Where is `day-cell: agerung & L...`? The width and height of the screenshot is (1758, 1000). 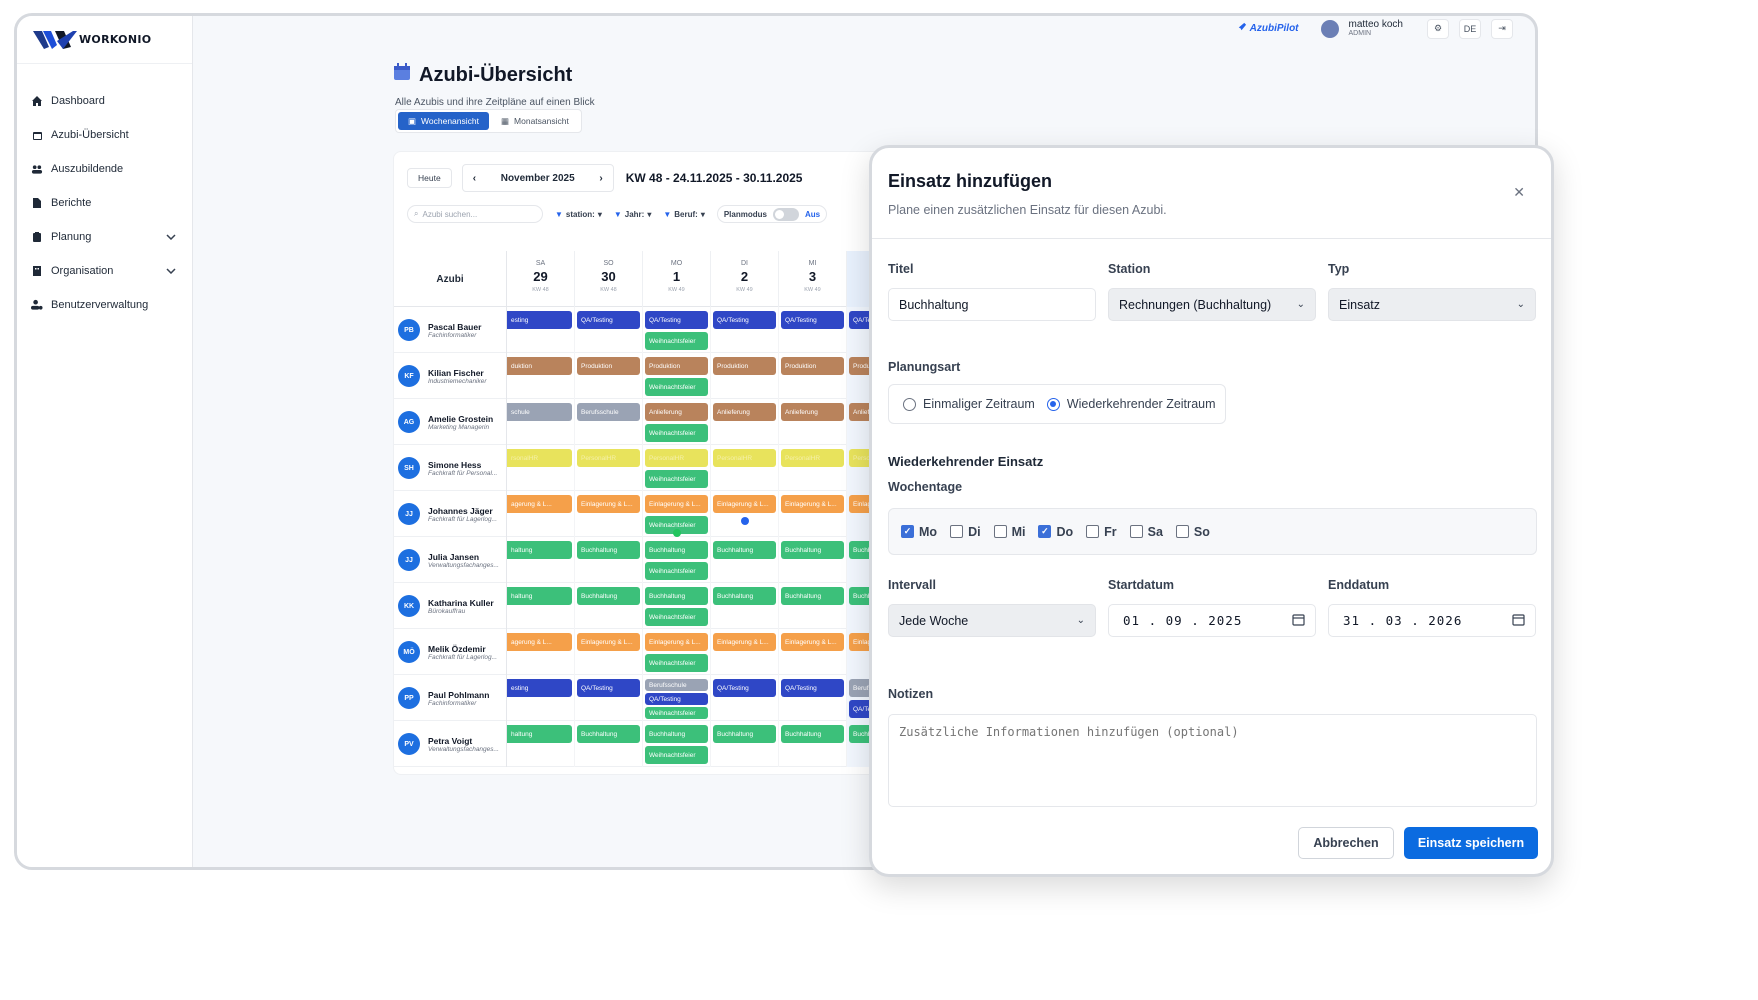
day-cell: agerung & L... is located at coordinates (541, 514).